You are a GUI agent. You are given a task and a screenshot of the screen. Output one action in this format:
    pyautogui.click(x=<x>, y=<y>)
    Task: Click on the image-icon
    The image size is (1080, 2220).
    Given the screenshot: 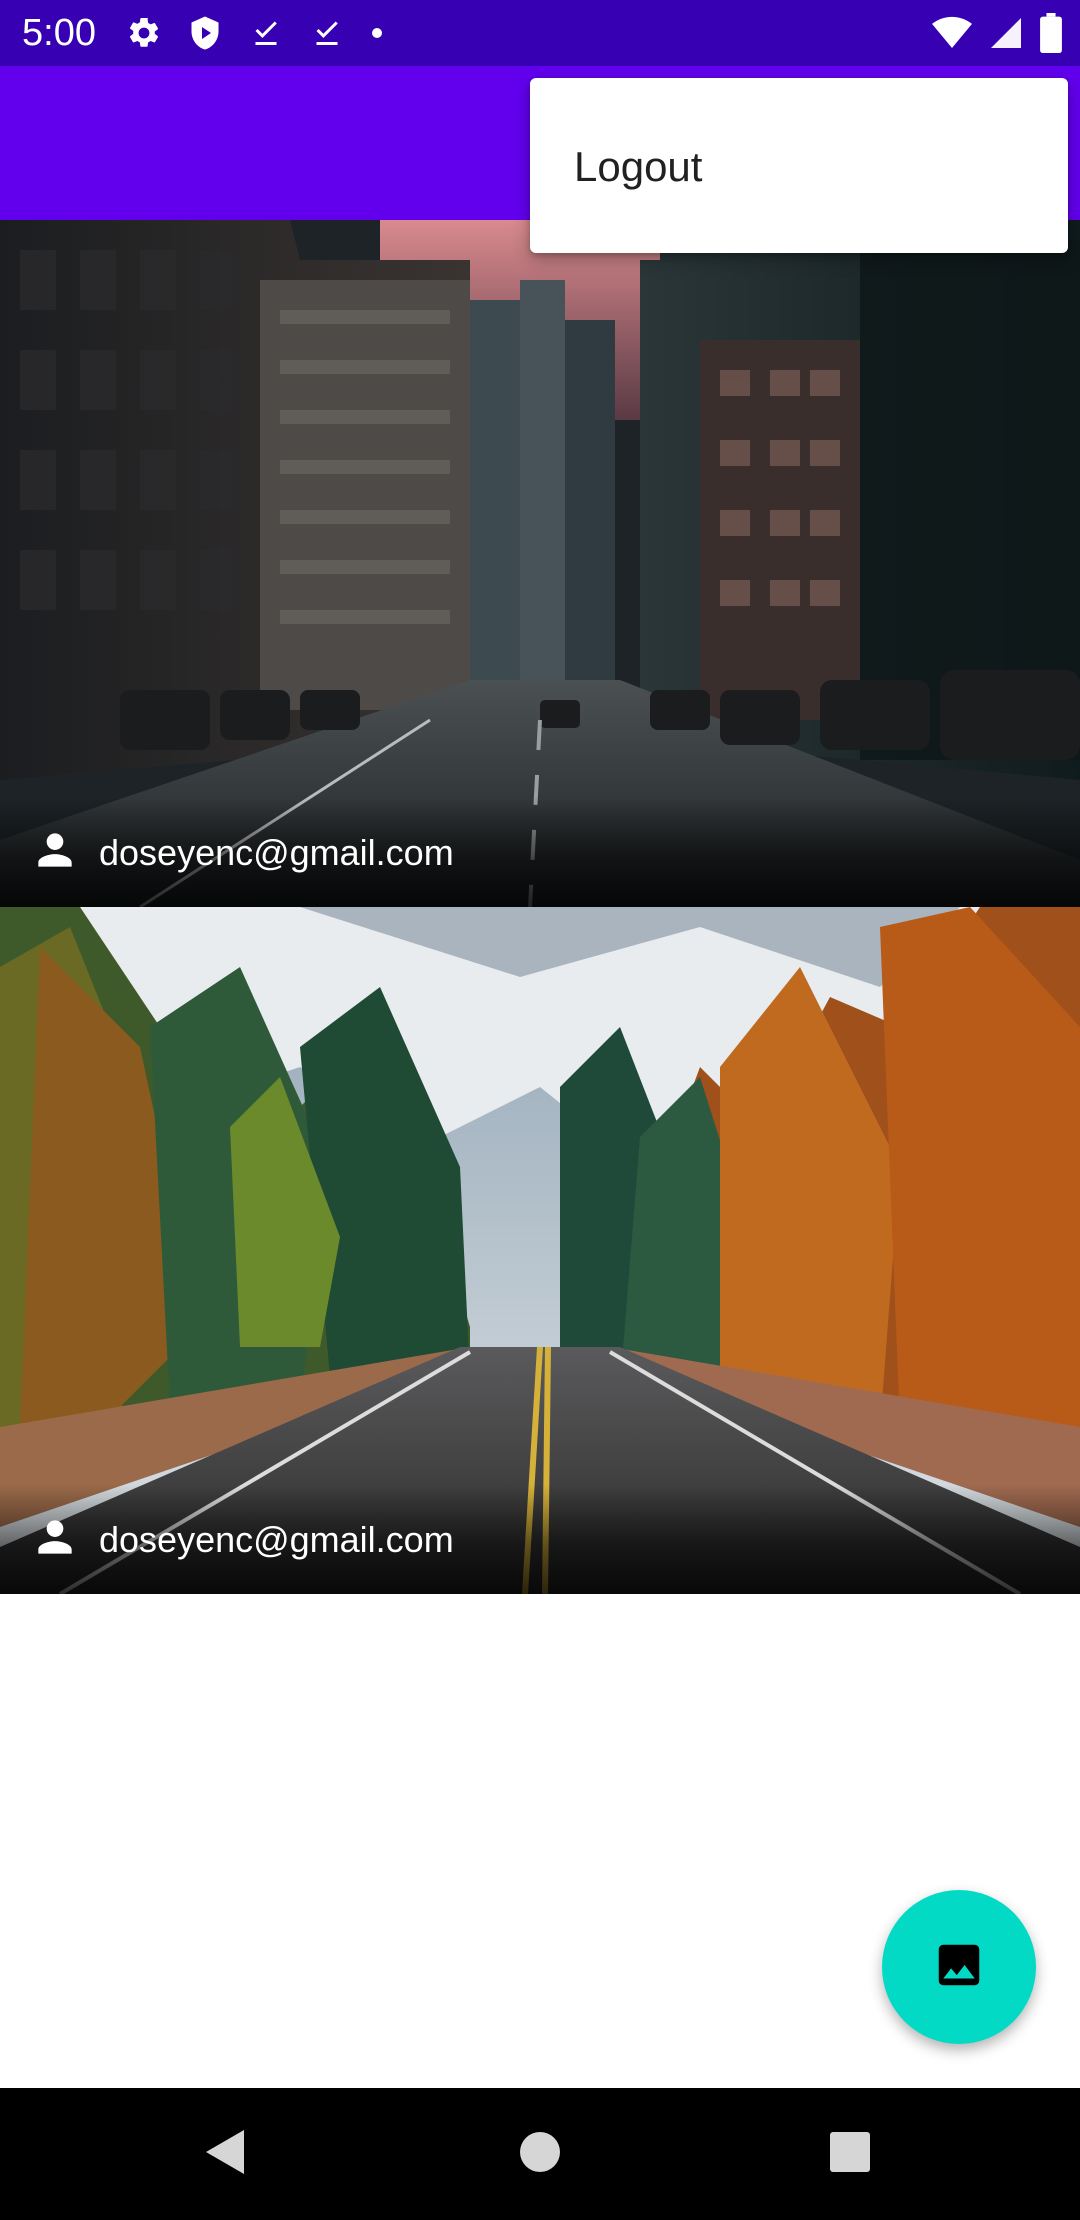 What is the action you would take?
    pyautogui.click(x=959, y=1967)
    